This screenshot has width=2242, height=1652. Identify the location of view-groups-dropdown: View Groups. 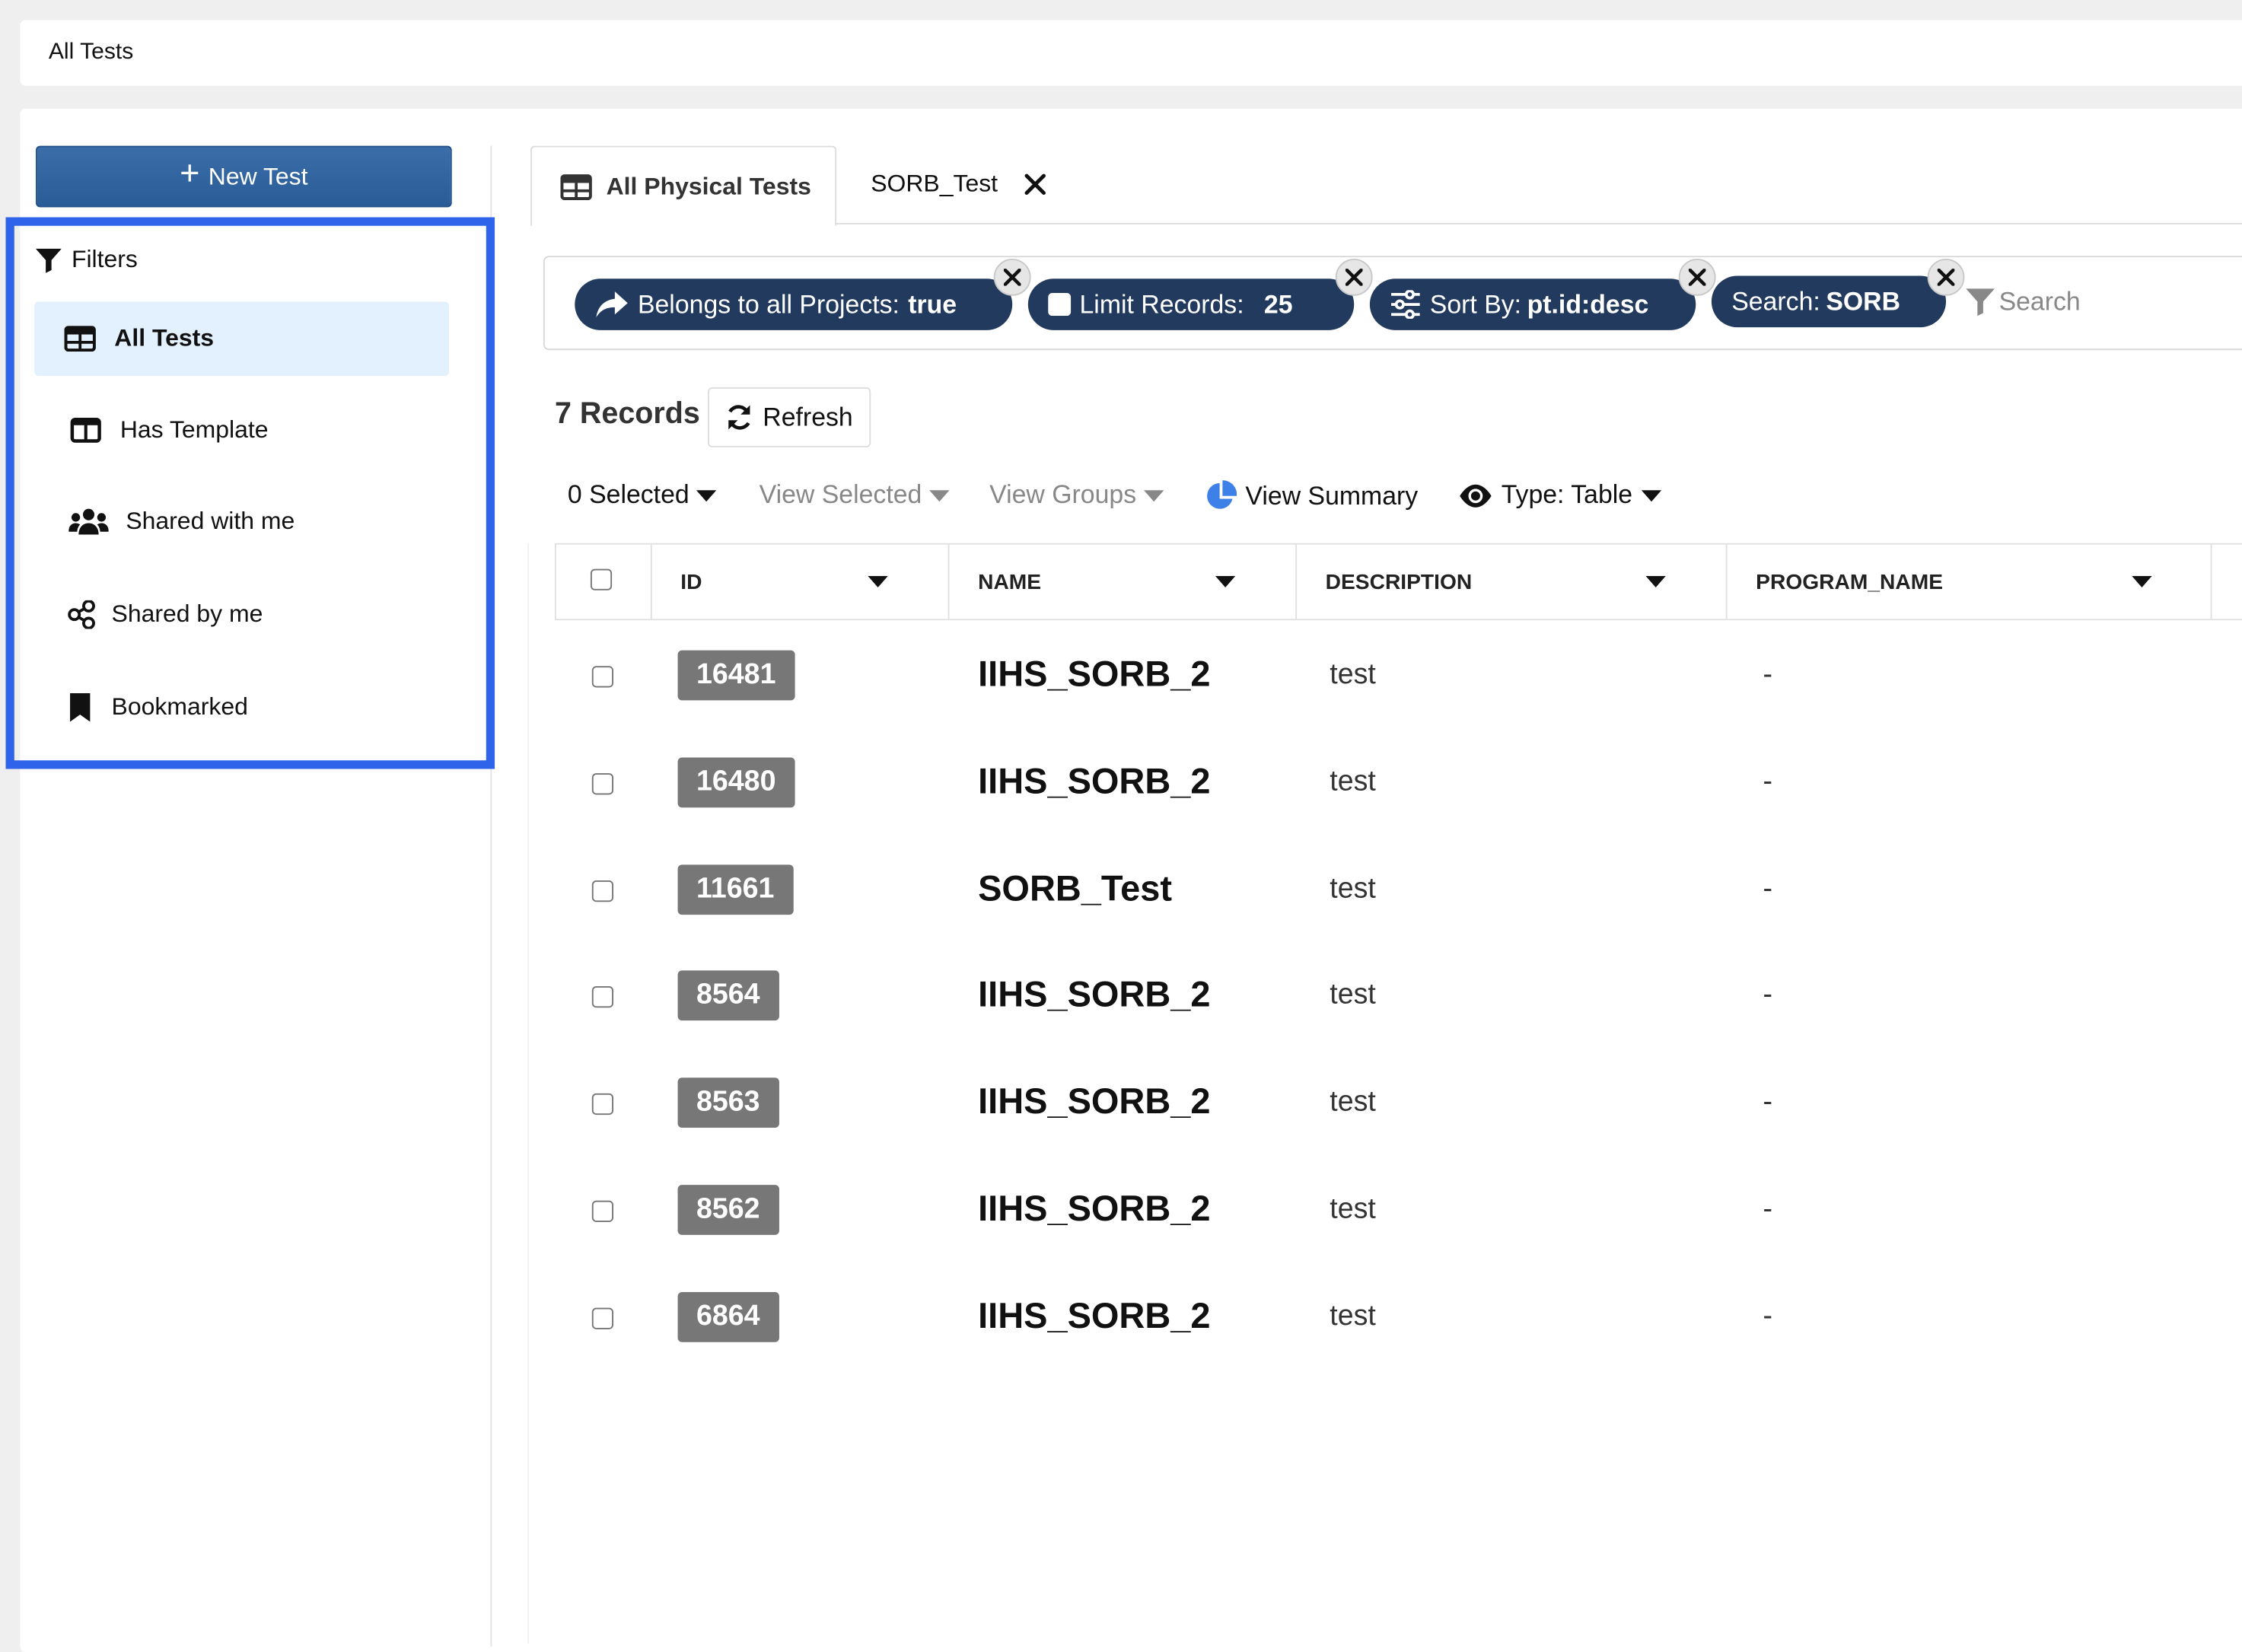
(1077, 495).